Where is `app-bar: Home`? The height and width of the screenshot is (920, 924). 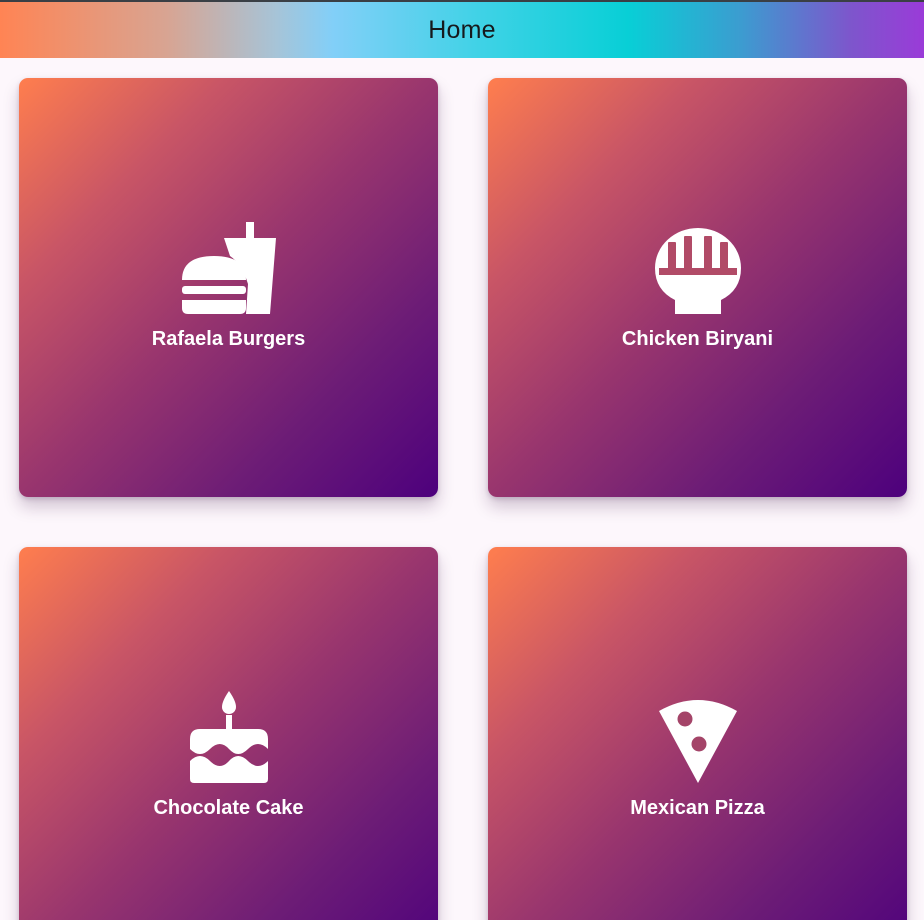 app-bar: Home is located at coordinates (462, 29).